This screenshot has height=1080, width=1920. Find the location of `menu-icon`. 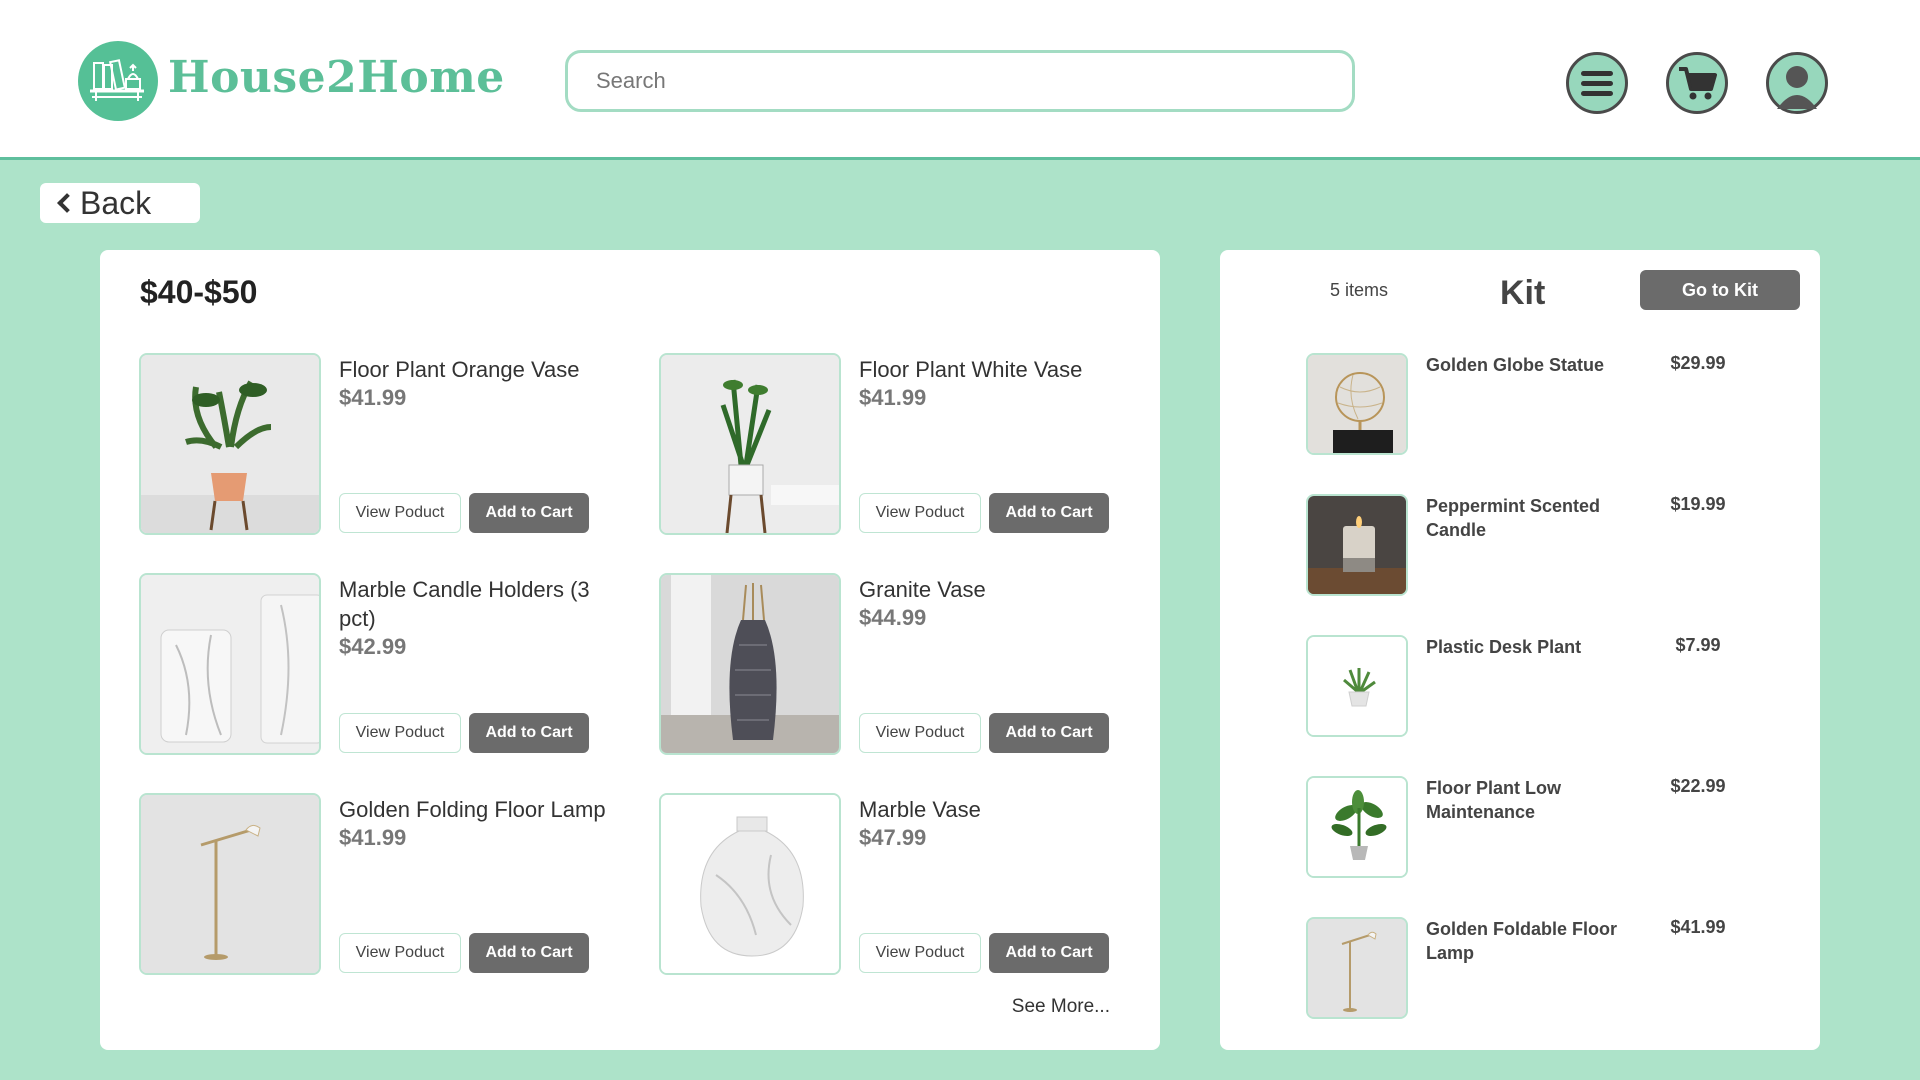

menu-icon is located at coordinates (1597, 83).